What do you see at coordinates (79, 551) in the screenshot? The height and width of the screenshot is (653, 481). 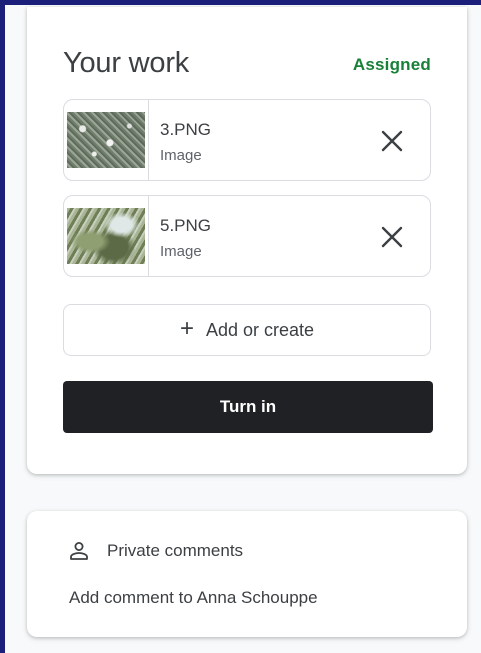 I see `person-icon` at bounding box center [79, 551].